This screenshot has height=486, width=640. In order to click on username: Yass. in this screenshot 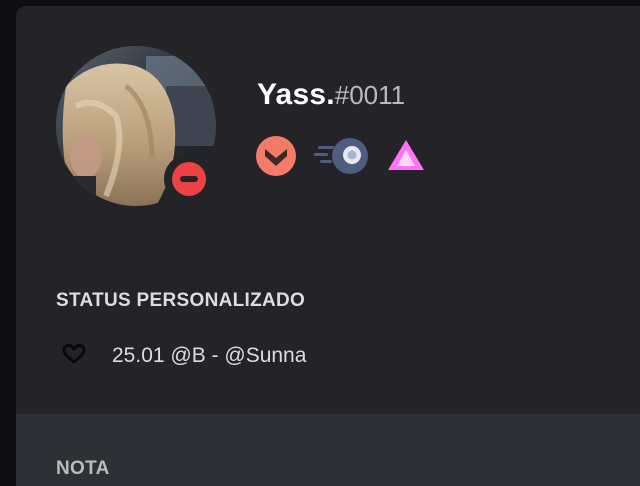, I will do `click(296, 94)`.